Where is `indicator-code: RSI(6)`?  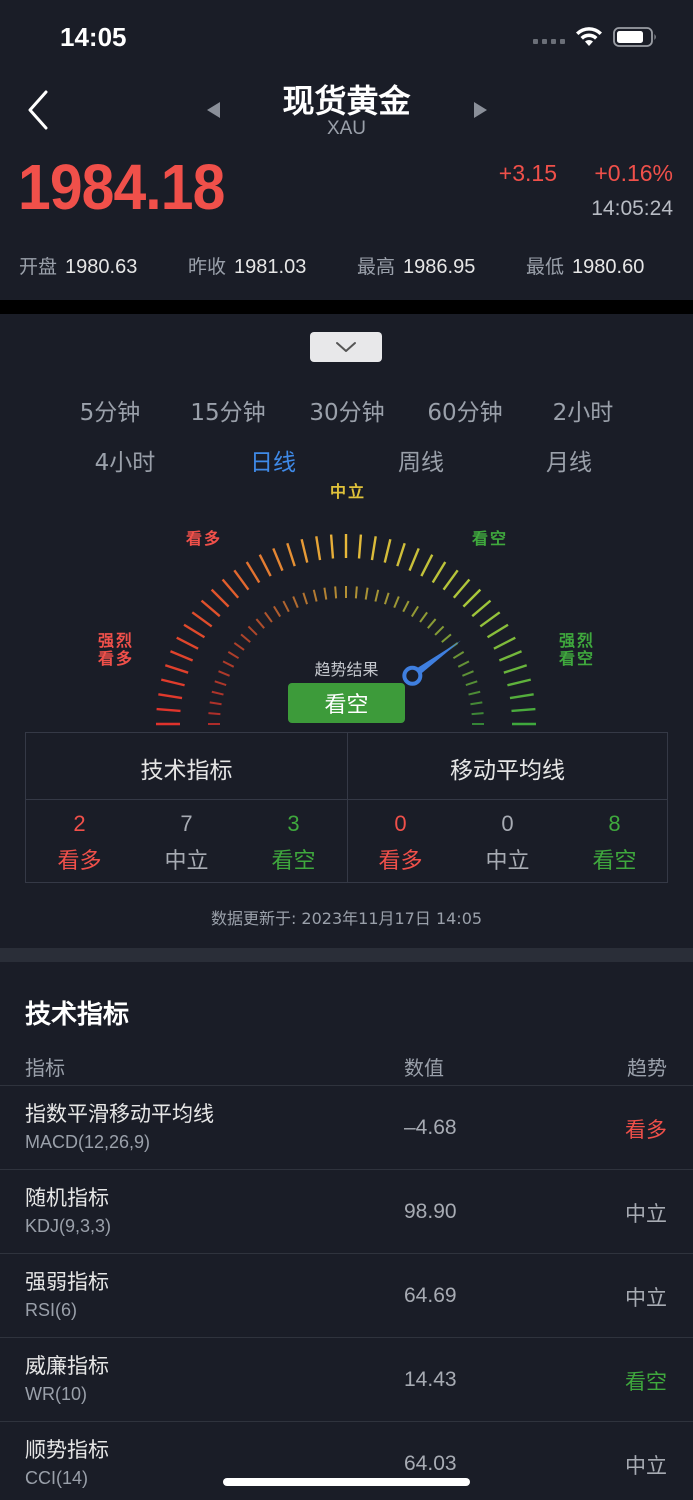 indicator-code: RSI(6) is located at coordinates (51, 1310).